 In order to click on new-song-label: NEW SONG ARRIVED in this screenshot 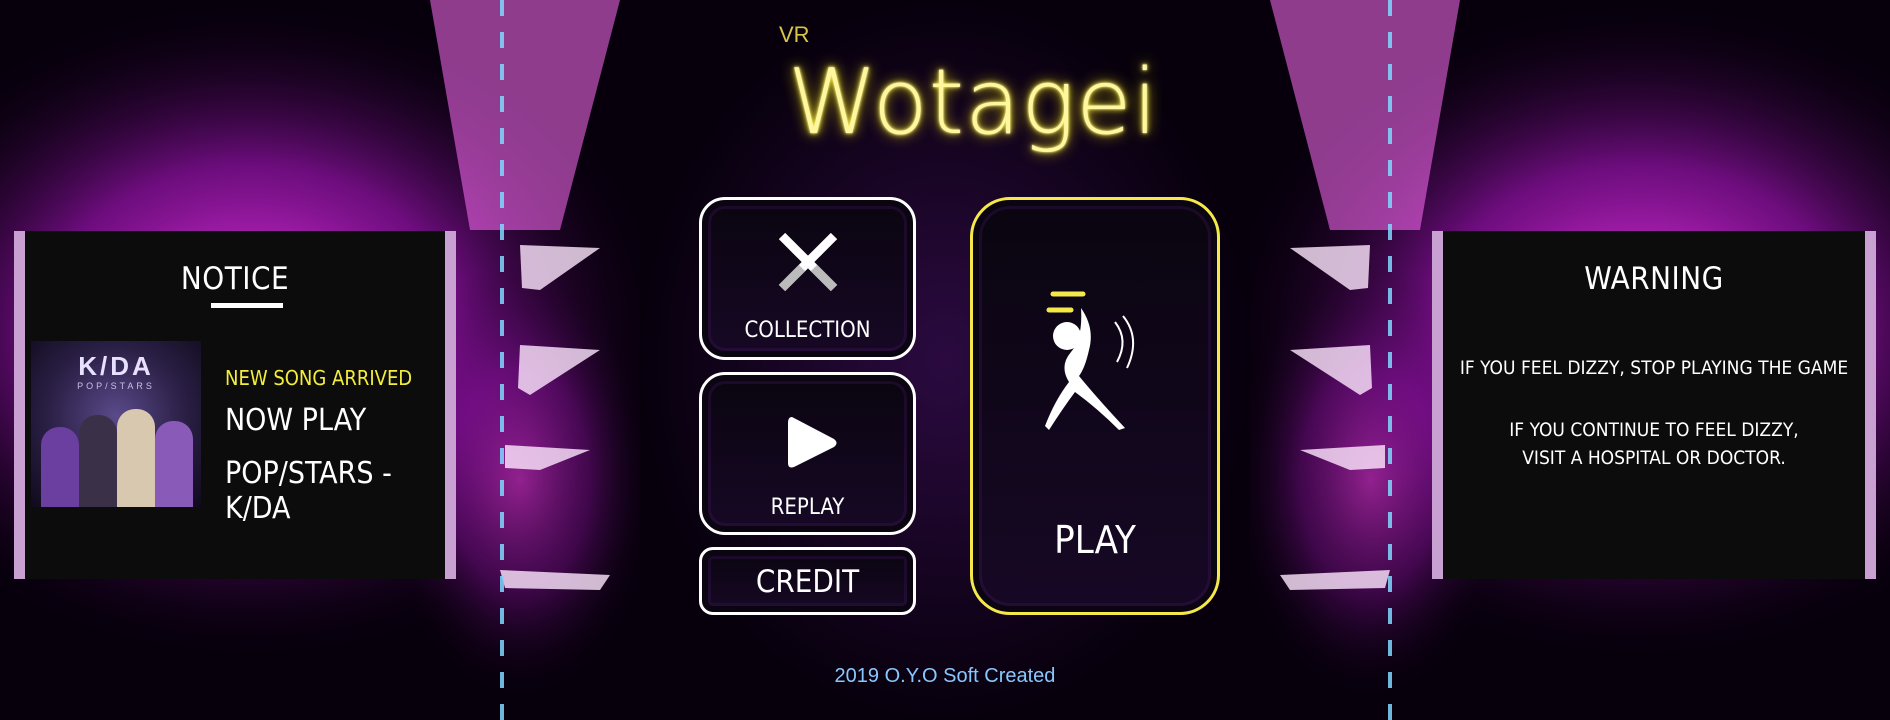, I will do `click(319, 378)`.